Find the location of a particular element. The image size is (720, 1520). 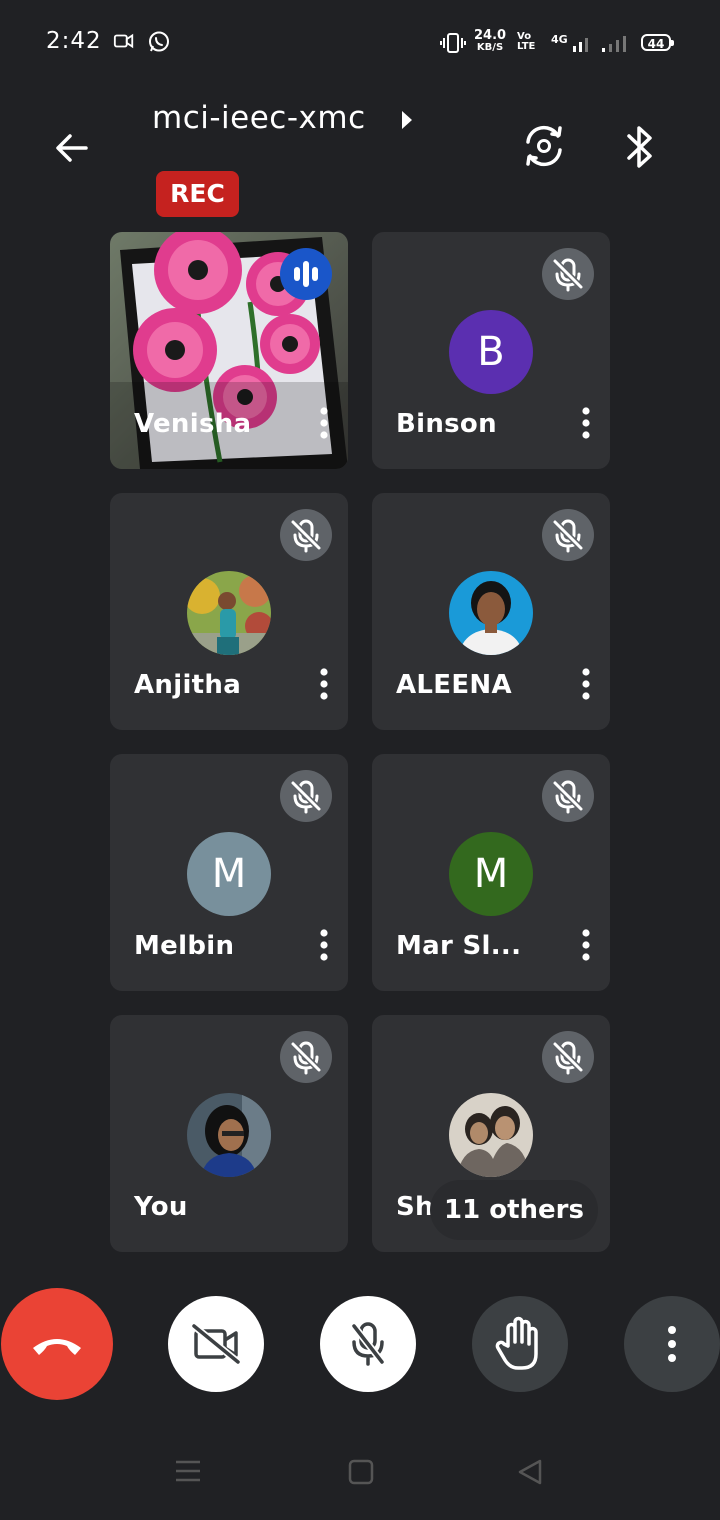

home-button is located at coordinates (361, 1474).